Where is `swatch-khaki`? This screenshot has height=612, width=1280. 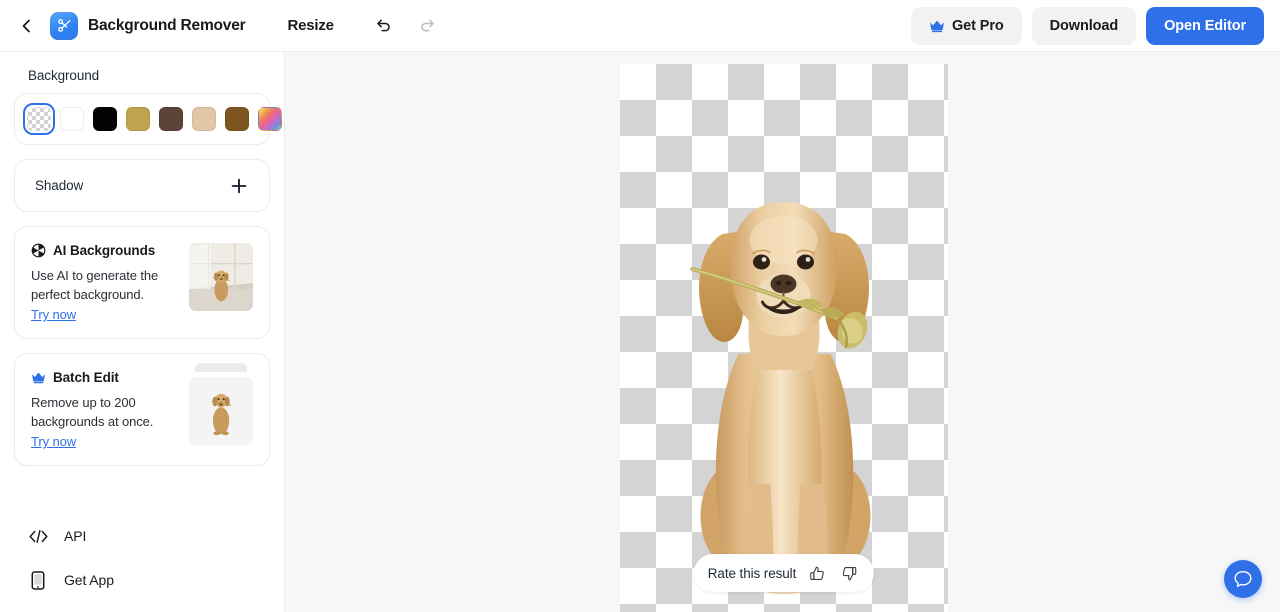 swatch-khaki is located at coordinates (138, 119).